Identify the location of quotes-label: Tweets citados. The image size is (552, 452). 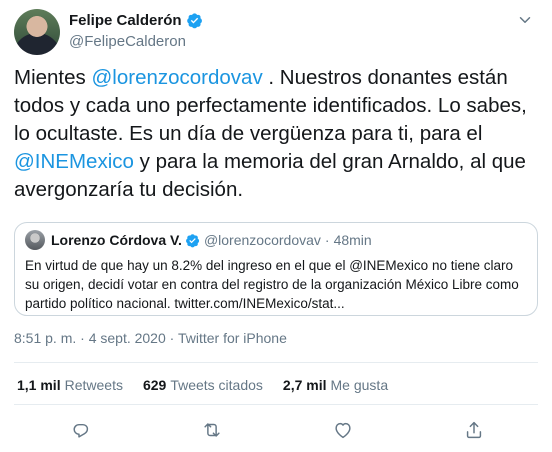
(216, 385).